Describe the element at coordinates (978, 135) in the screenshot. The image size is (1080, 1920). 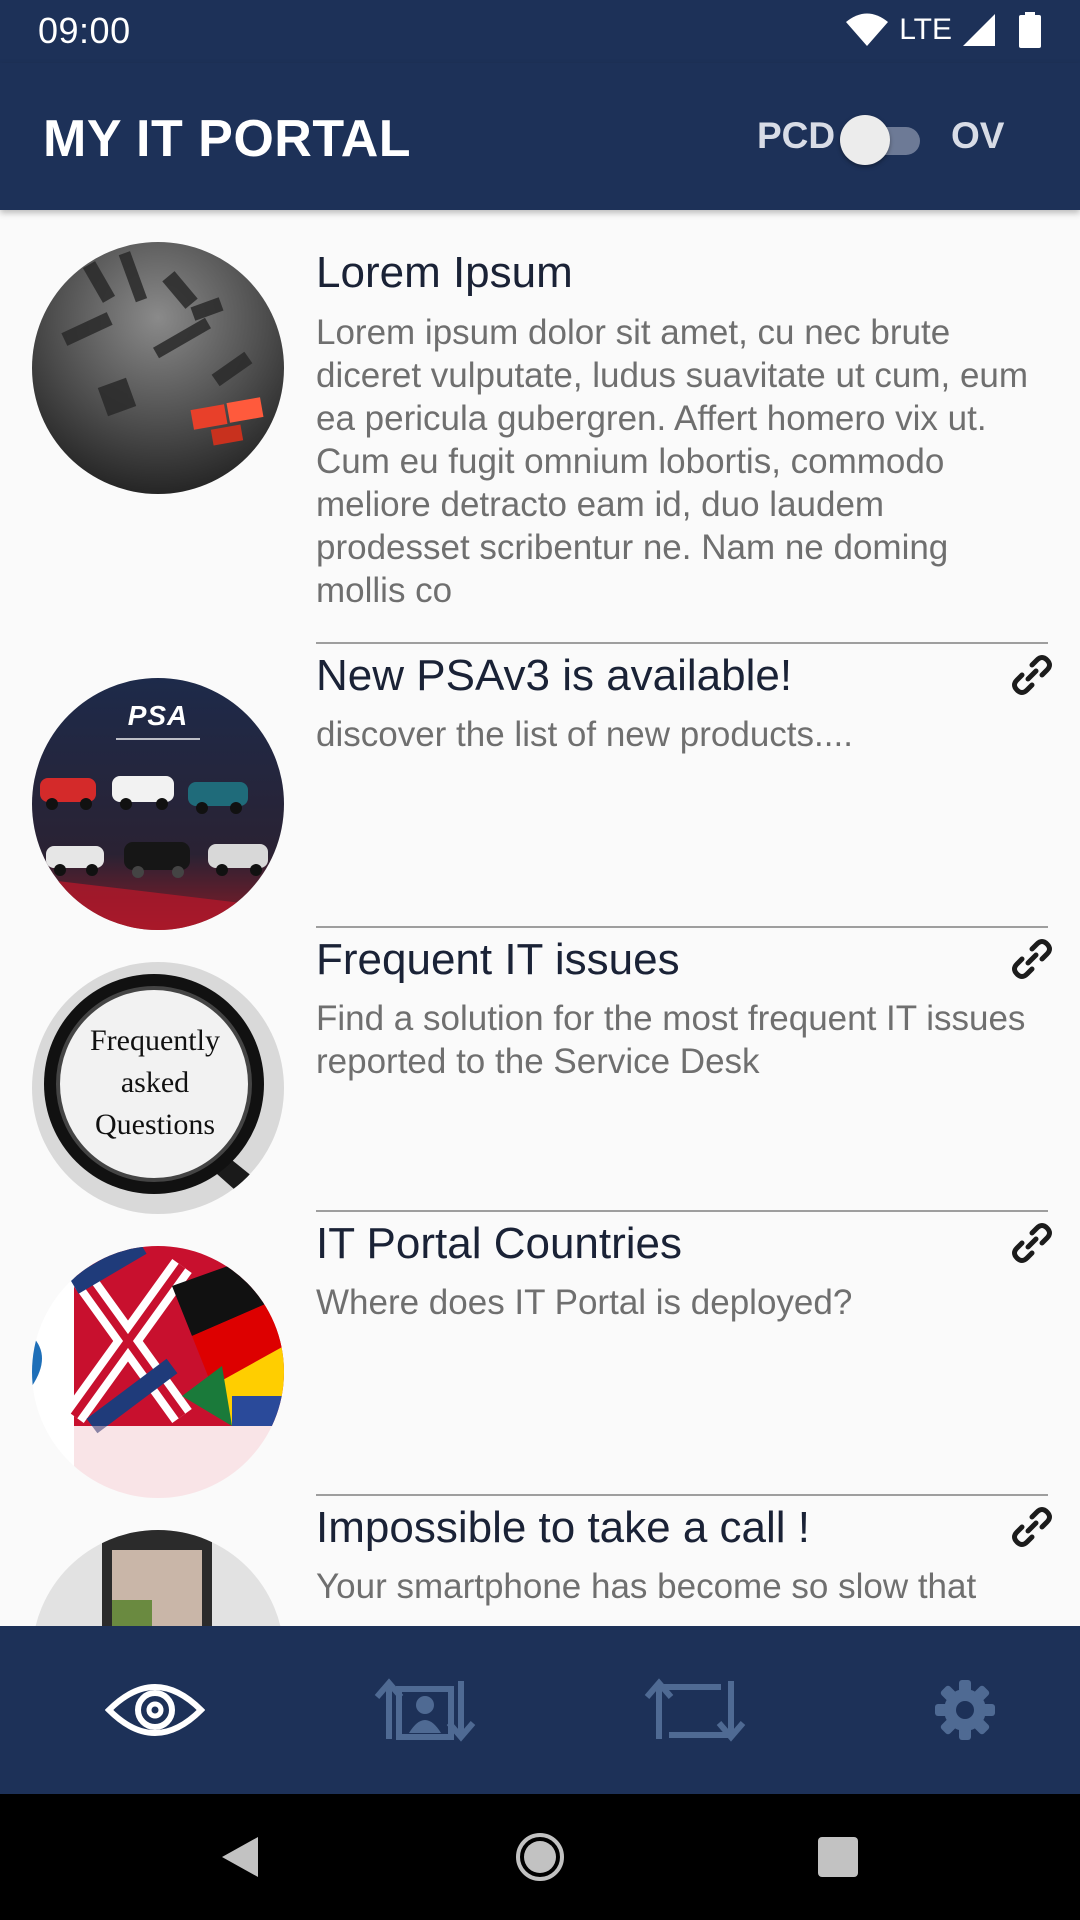
I see `toggle-right-label: OV` at that location.